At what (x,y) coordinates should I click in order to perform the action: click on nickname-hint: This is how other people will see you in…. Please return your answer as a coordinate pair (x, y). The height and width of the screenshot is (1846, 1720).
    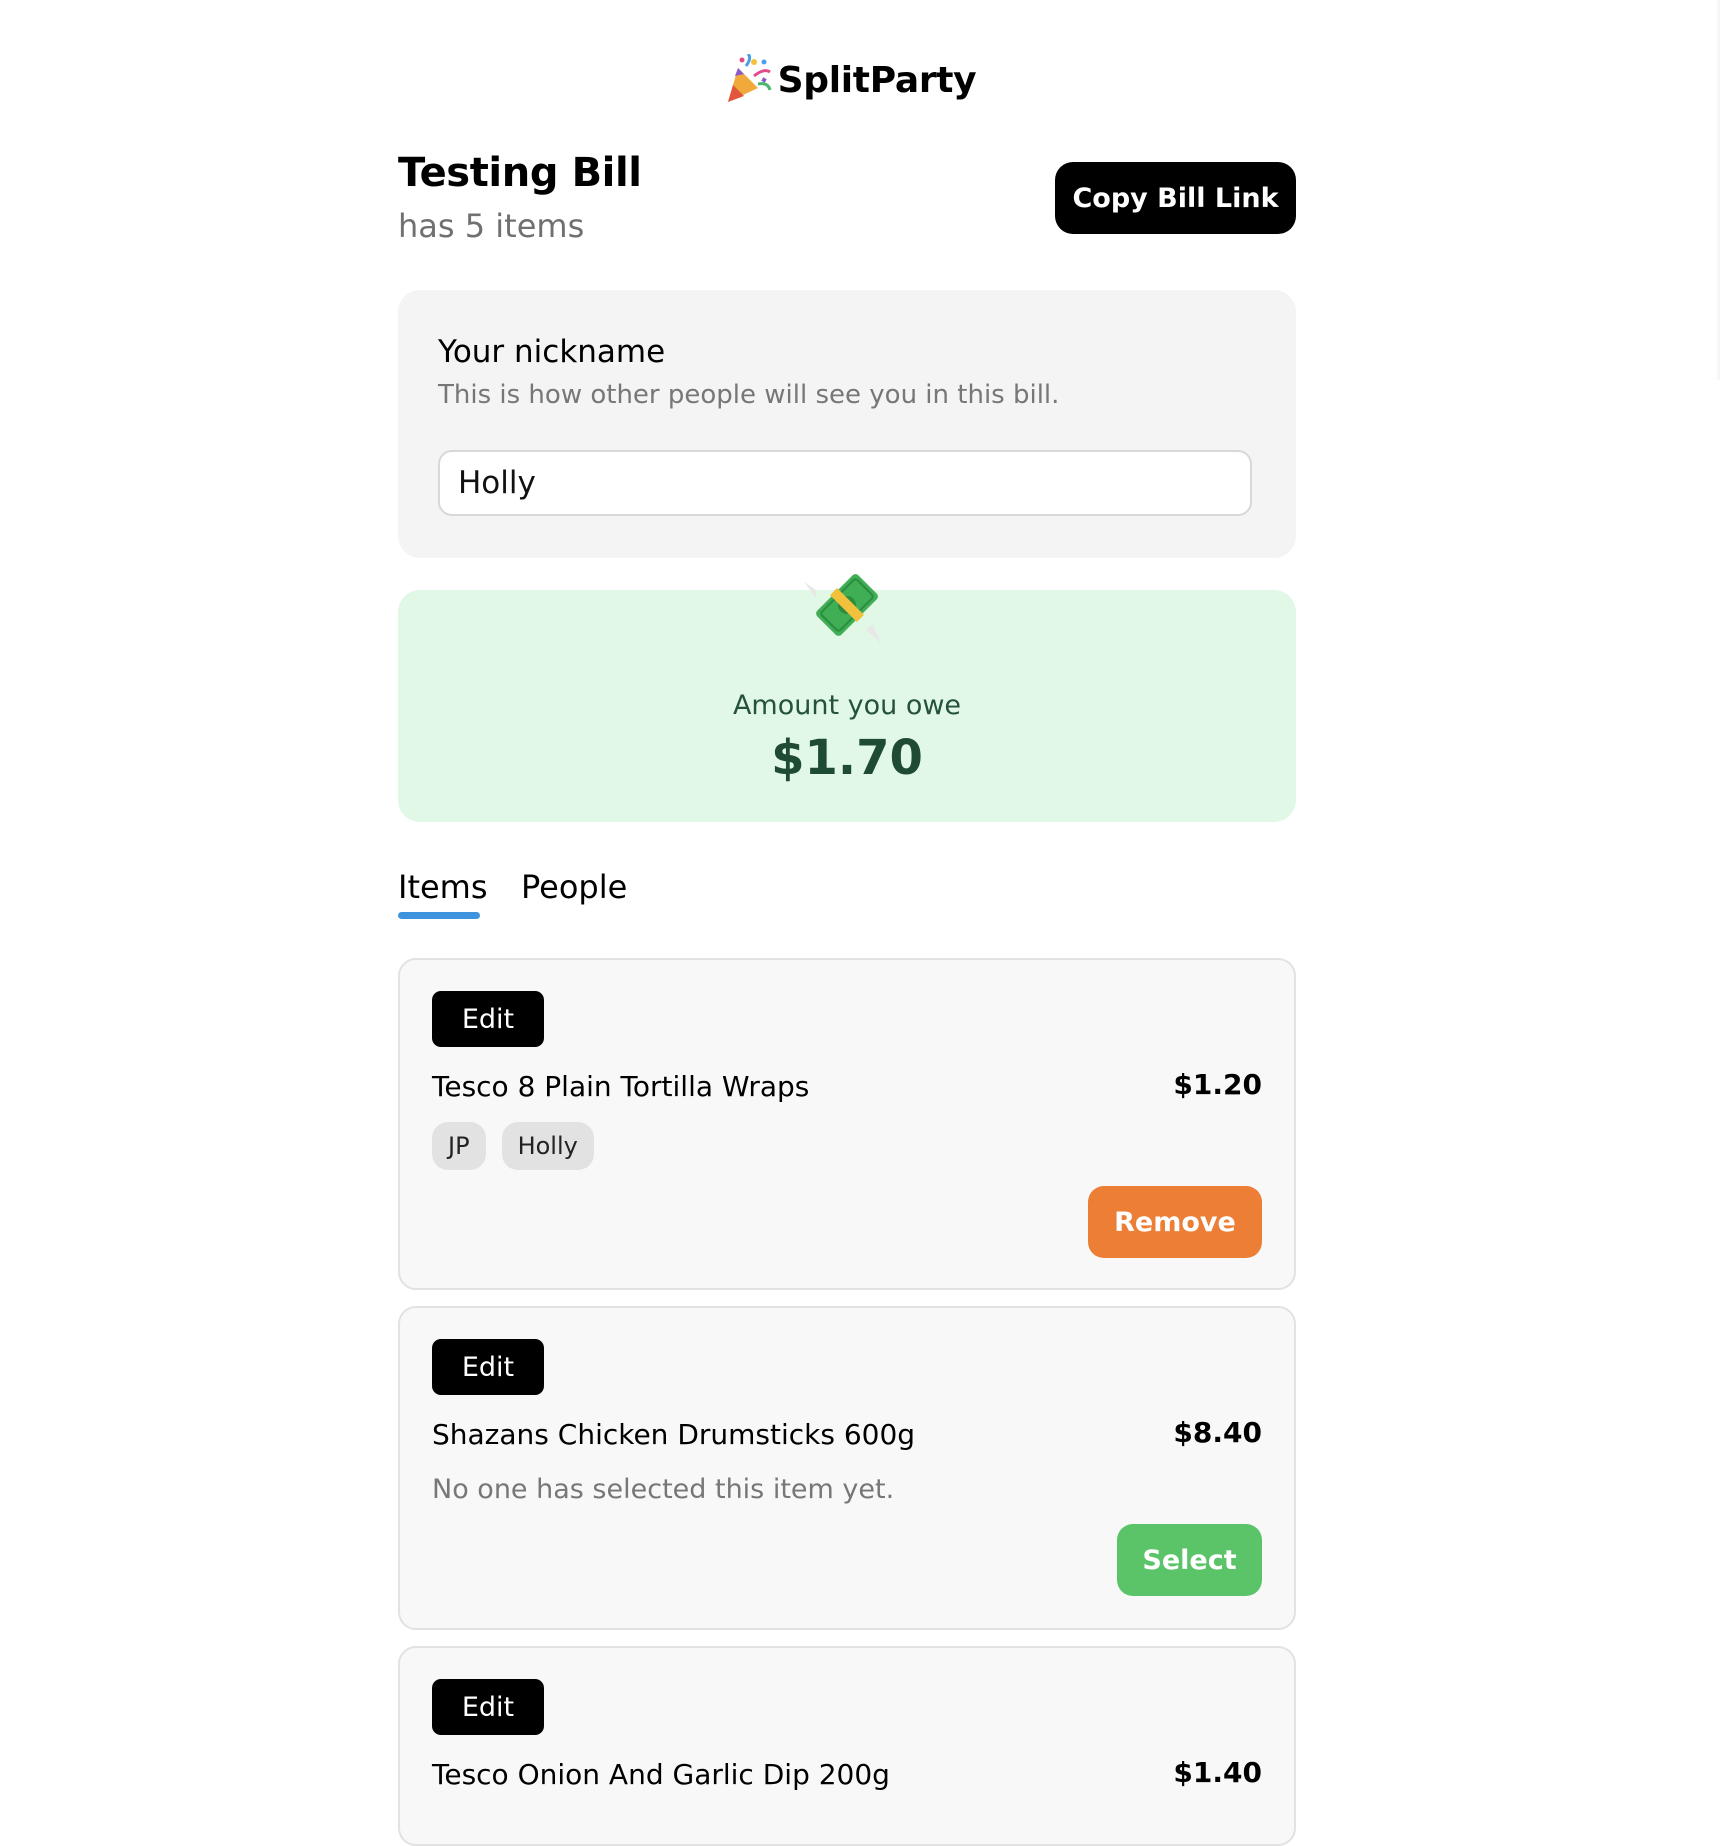
    Looking at the image, I should click on (749, 395).